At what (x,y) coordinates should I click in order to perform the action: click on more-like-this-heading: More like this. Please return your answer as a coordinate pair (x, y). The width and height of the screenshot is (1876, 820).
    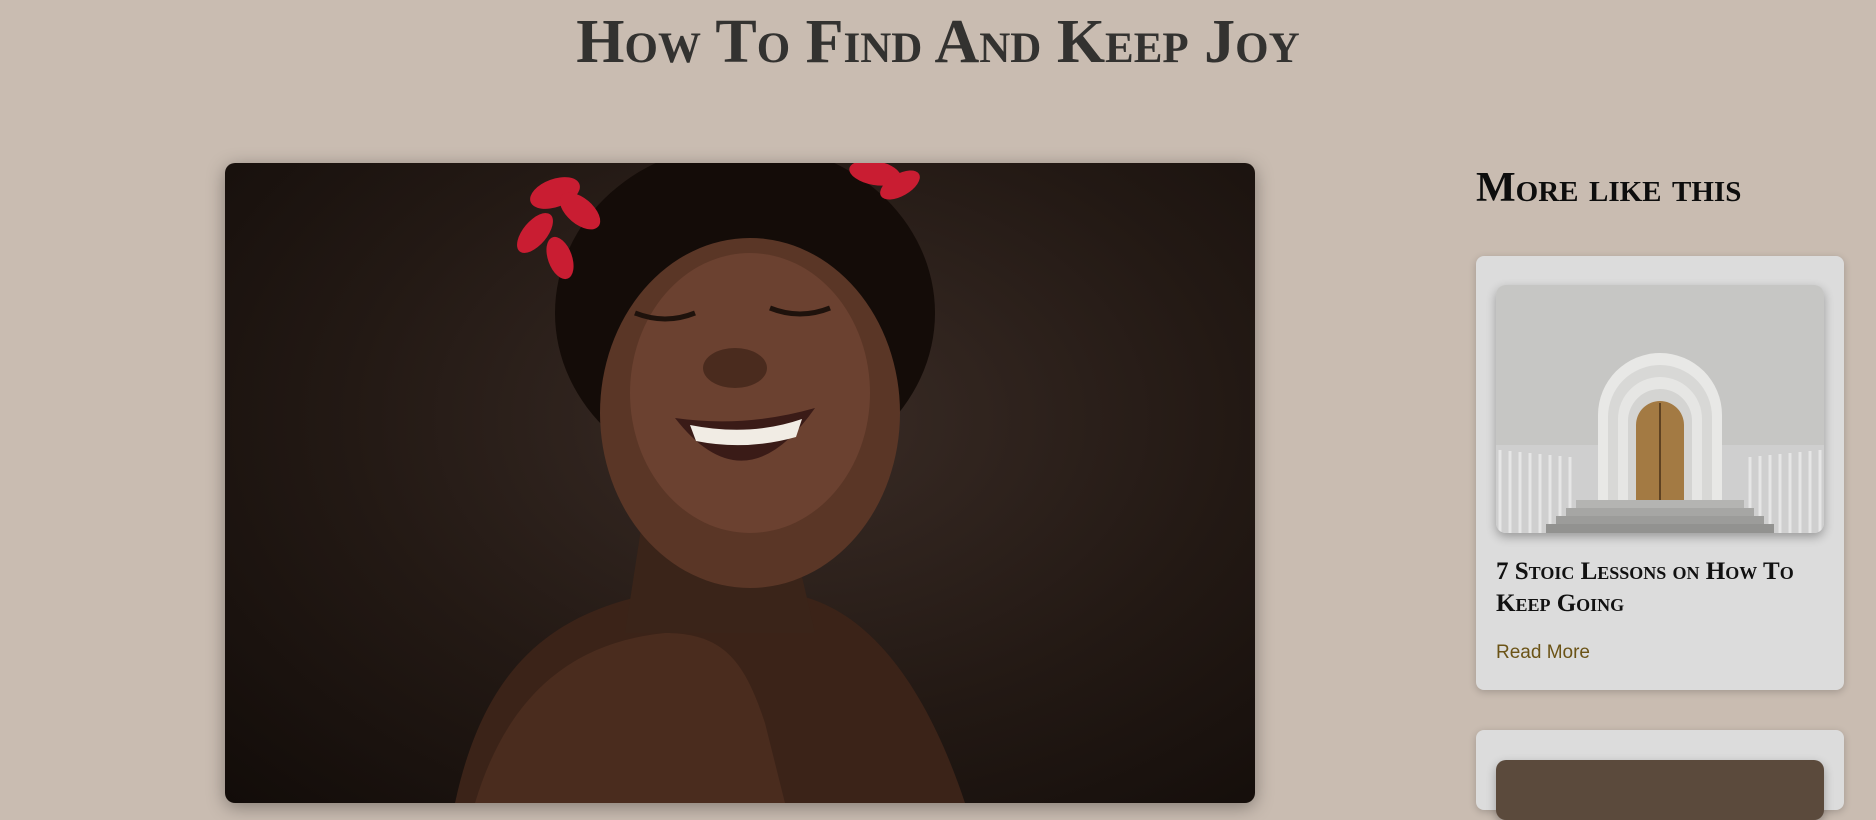
    Looking at the image, I should click on (1609, 188).